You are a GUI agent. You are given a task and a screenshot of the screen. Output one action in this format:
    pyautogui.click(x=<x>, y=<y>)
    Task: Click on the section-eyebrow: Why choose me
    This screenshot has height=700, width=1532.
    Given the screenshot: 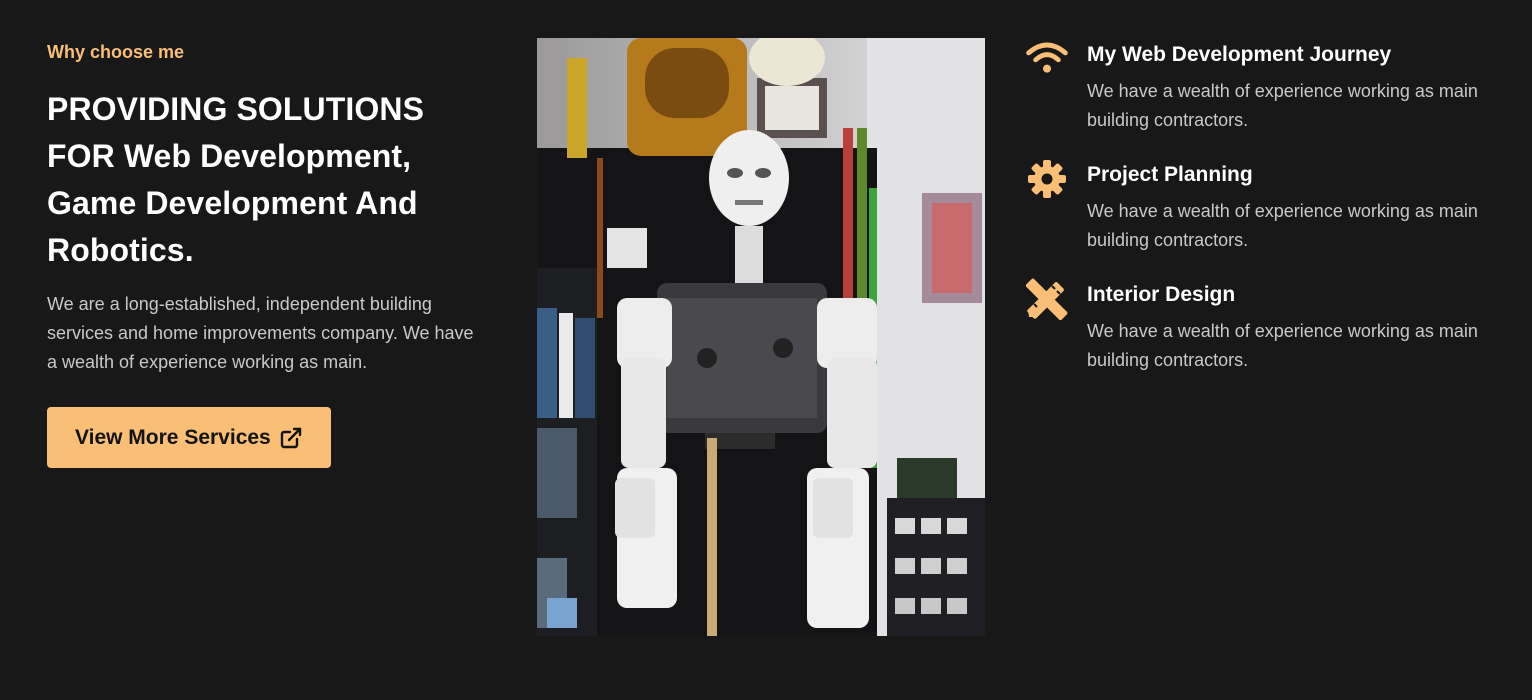 What is the action you would take?
    pyautogui.click(x=116, y=52)
    